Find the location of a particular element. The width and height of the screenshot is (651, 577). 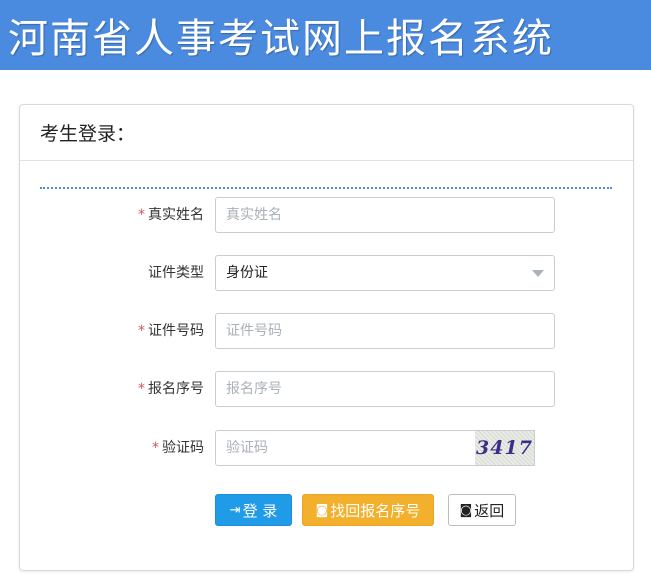

reg-number-row: * 报名序号 is located at coordinates (326, 389).